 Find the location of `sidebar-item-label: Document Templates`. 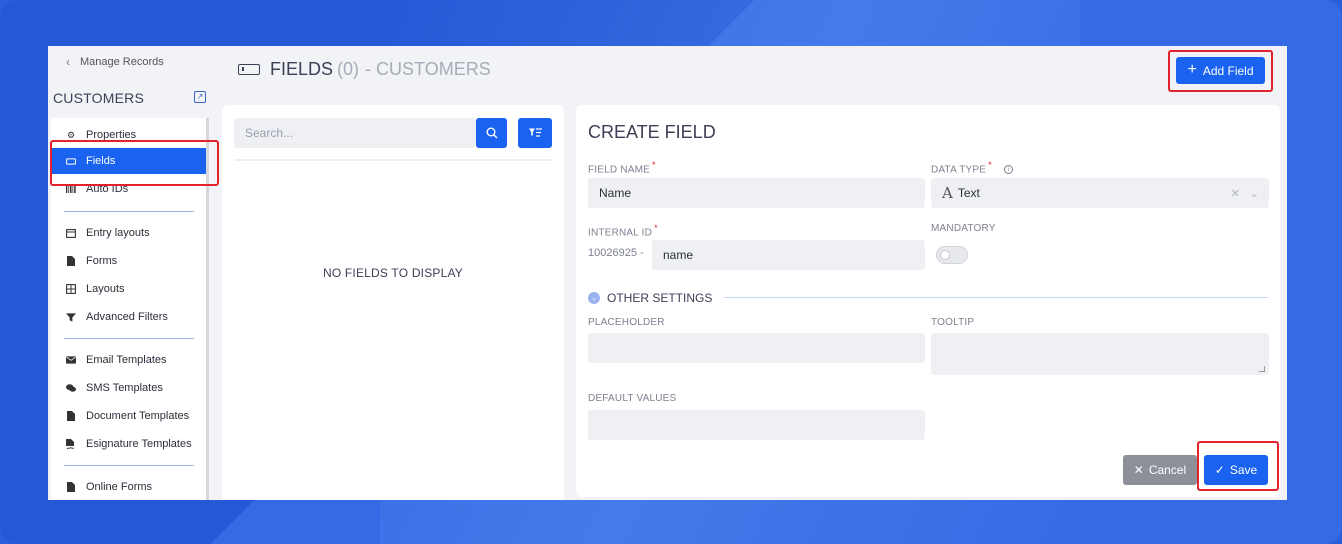

sidebar-item-label: Document Templates is located at coordinates (138, 416).